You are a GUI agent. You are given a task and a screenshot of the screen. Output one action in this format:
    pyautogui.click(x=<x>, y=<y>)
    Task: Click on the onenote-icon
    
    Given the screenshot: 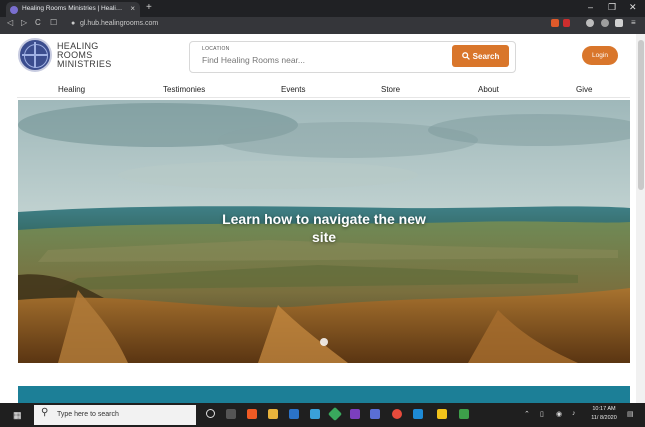 What is the action you would take?
    pyautogui.click(x=355, y=414)
    